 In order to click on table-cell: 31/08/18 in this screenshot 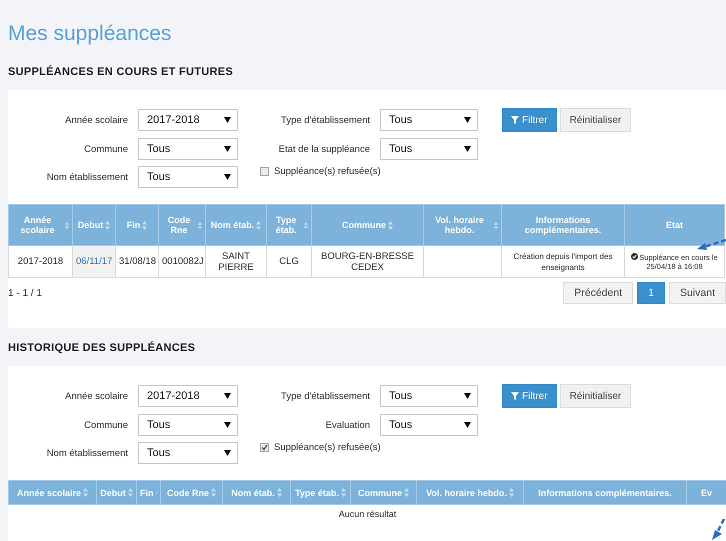, I will do `click(137, 262)`.